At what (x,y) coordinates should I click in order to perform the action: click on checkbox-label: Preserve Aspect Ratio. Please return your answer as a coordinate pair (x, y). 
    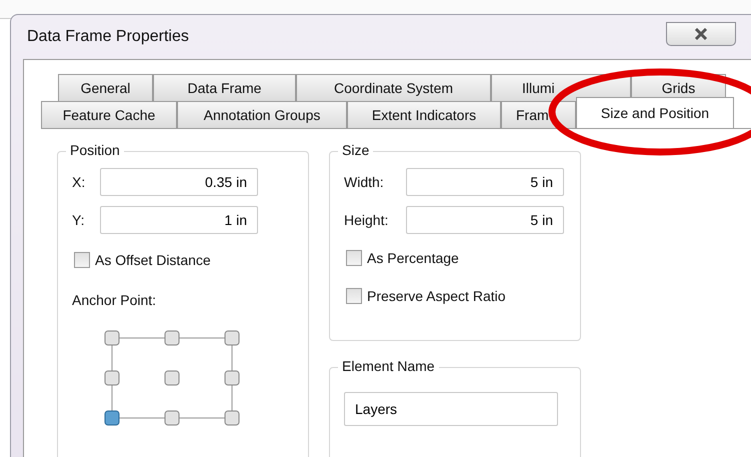
    Looking at the image, I should click on (436, 296).